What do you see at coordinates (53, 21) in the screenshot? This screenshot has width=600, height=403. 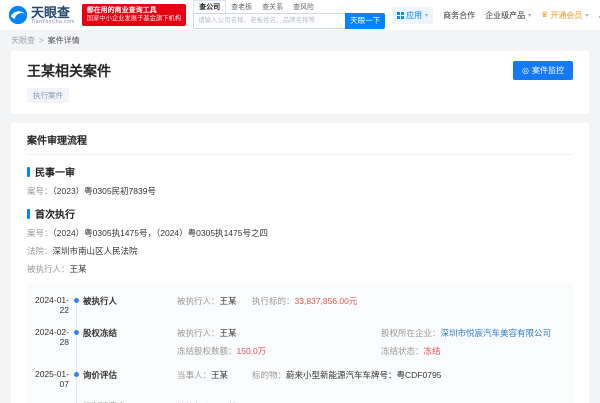 I see `brand-domain: TianYanCha.com` at bounding box center [53, 21].